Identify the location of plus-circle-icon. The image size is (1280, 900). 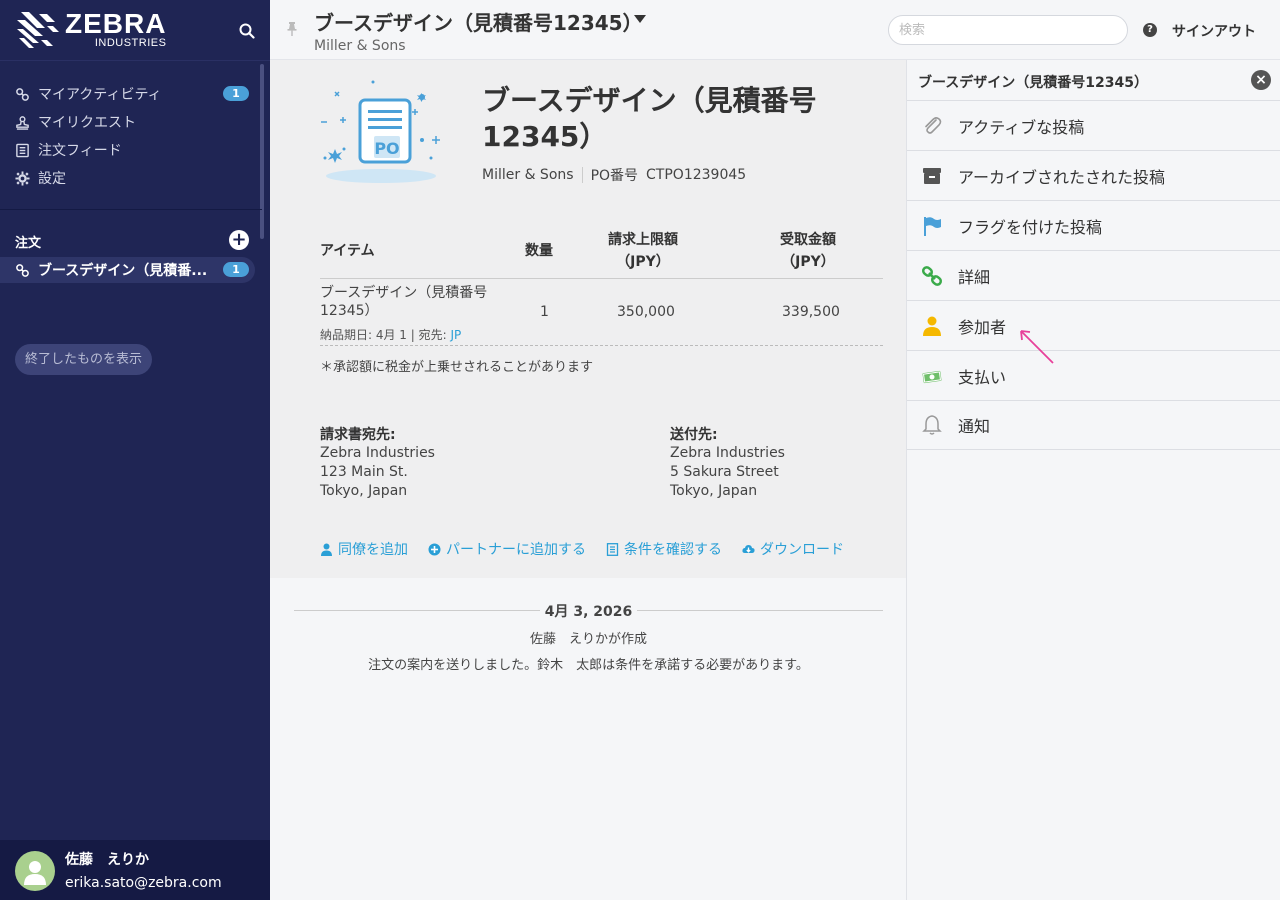
(434, 549).